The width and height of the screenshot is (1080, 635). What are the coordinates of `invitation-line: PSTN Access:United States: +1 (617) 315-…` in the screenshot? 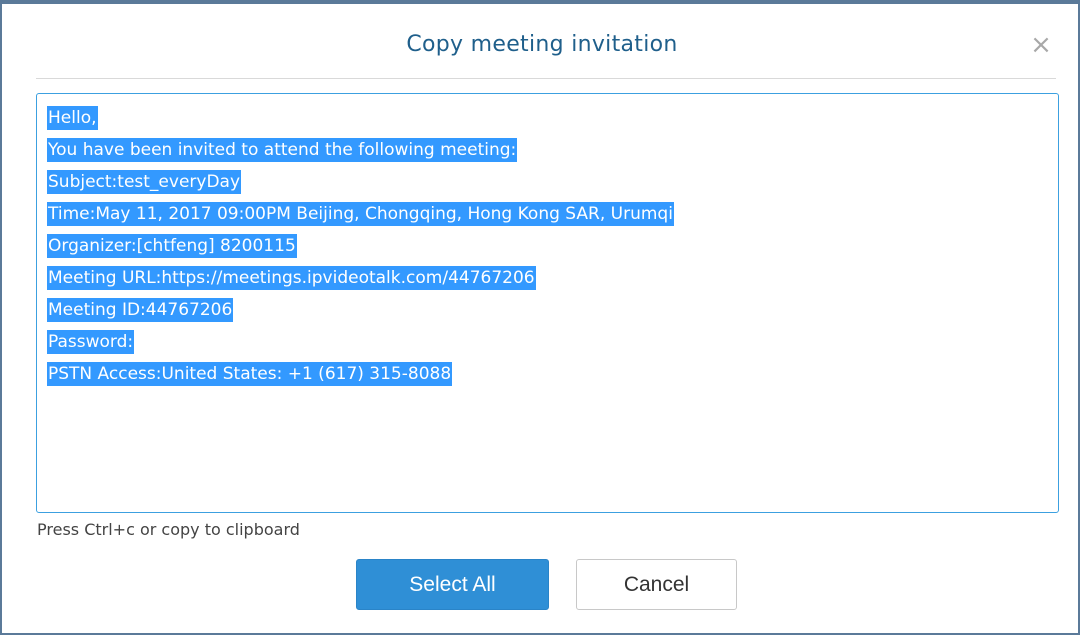 It's located at (547, 374).